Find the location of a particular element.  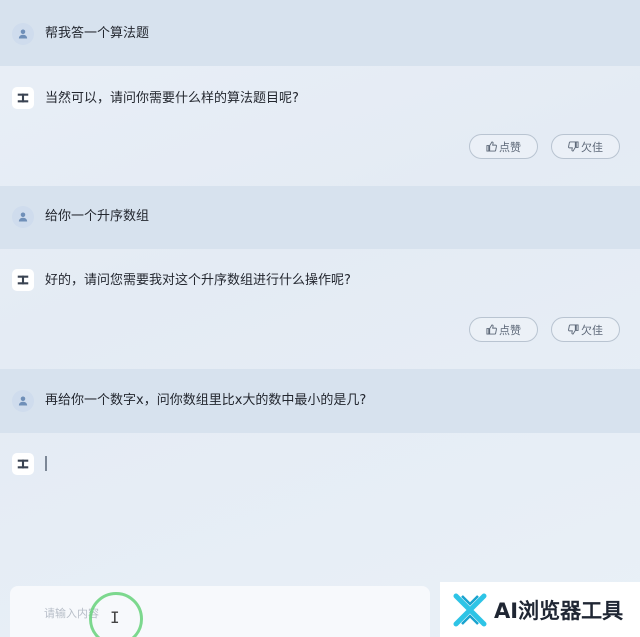

message-row-user: 帮我答一个算法题 is located at coordinates (320, 33).